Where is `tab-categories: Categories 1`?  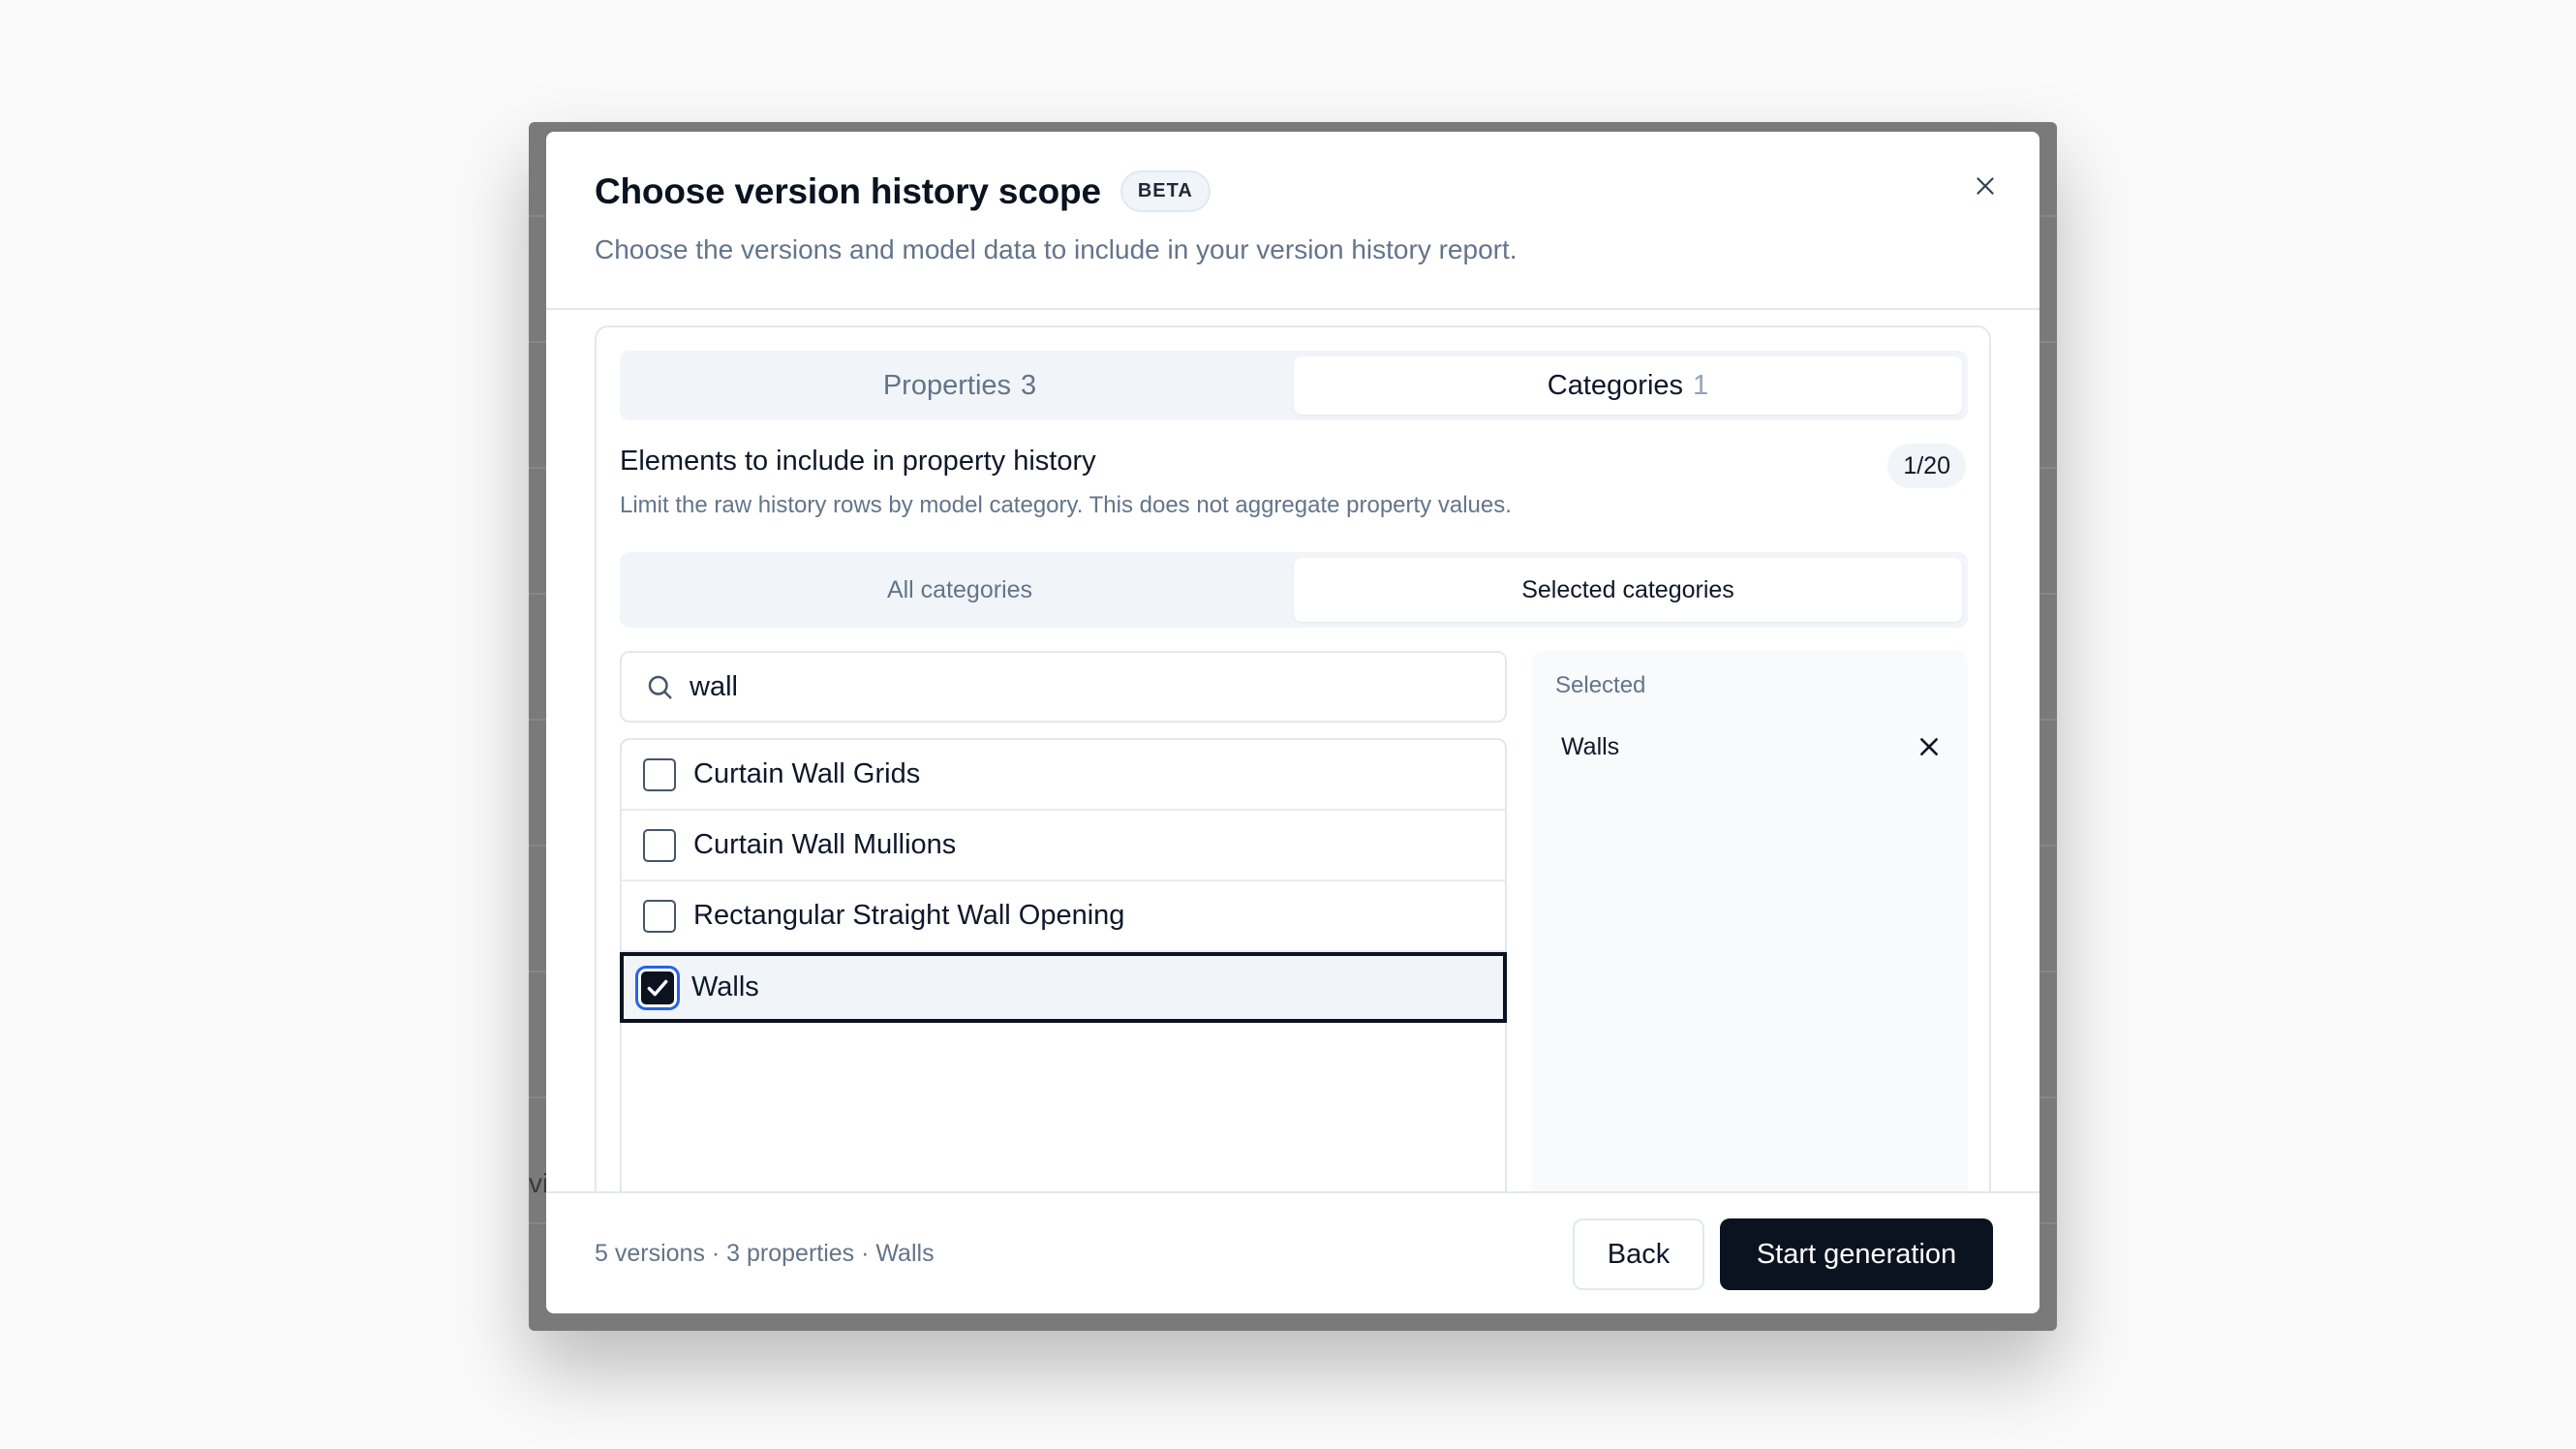
tab-categories: Categories 1 is located at coordinates (1628, 385).